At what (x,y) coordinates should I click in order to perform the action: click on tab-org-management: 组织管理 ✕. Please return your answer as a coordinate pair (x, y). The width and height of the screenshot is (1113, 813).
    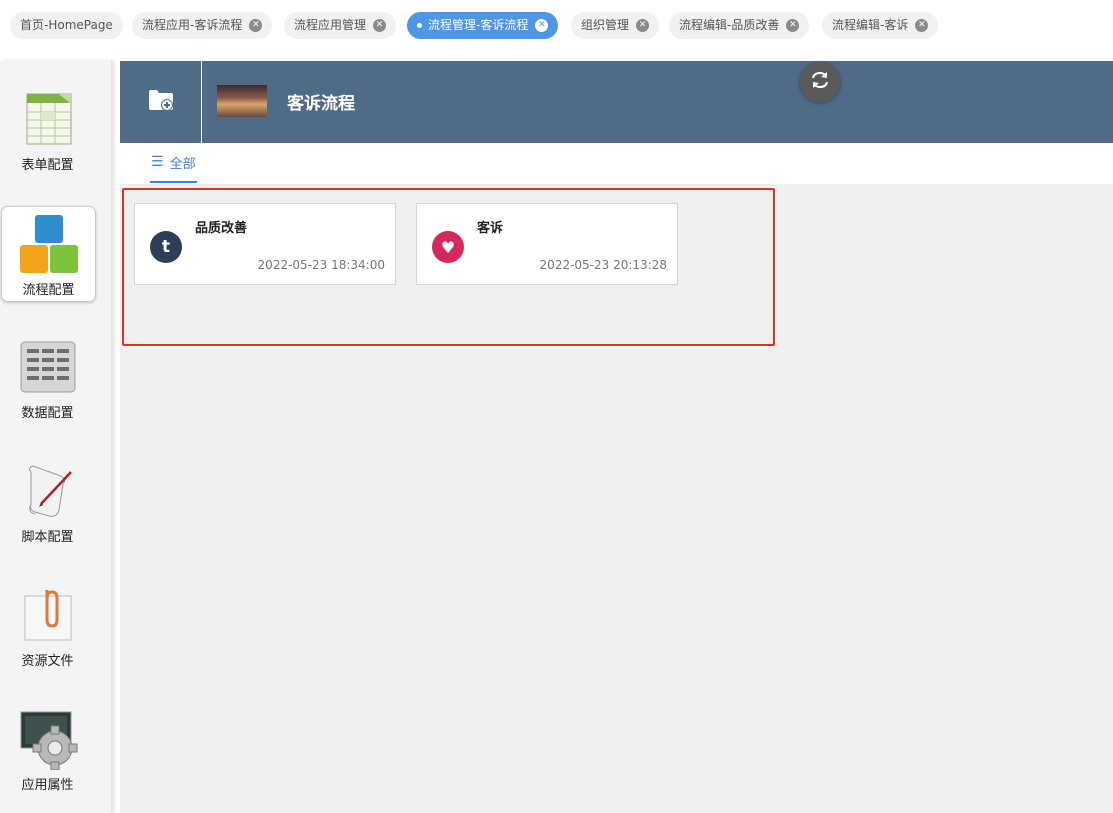
    Looking at the image, I should click on (615, 25).